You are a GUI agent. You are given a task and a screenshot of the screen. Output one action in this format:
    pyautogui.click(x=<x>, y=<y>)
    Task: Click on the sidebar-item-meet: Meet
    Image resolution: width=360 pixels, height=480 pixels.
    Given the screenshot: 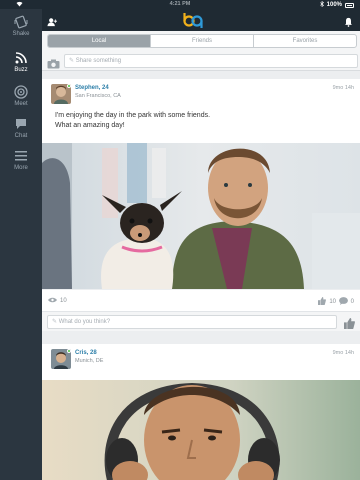 What is the action you would take?
    pyautogui.click(x=21, y=99)
    